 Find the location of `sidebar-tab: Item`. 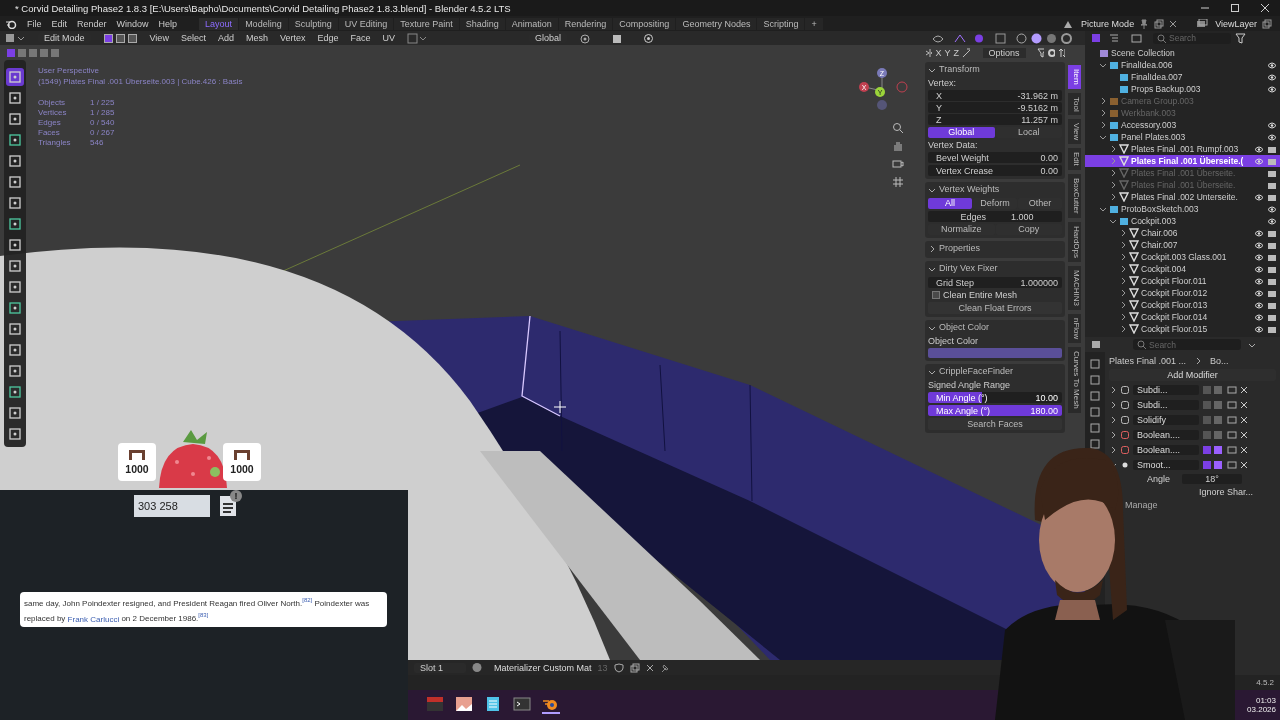

sidebar-tab: Item is located at coordinates (1074, 77).